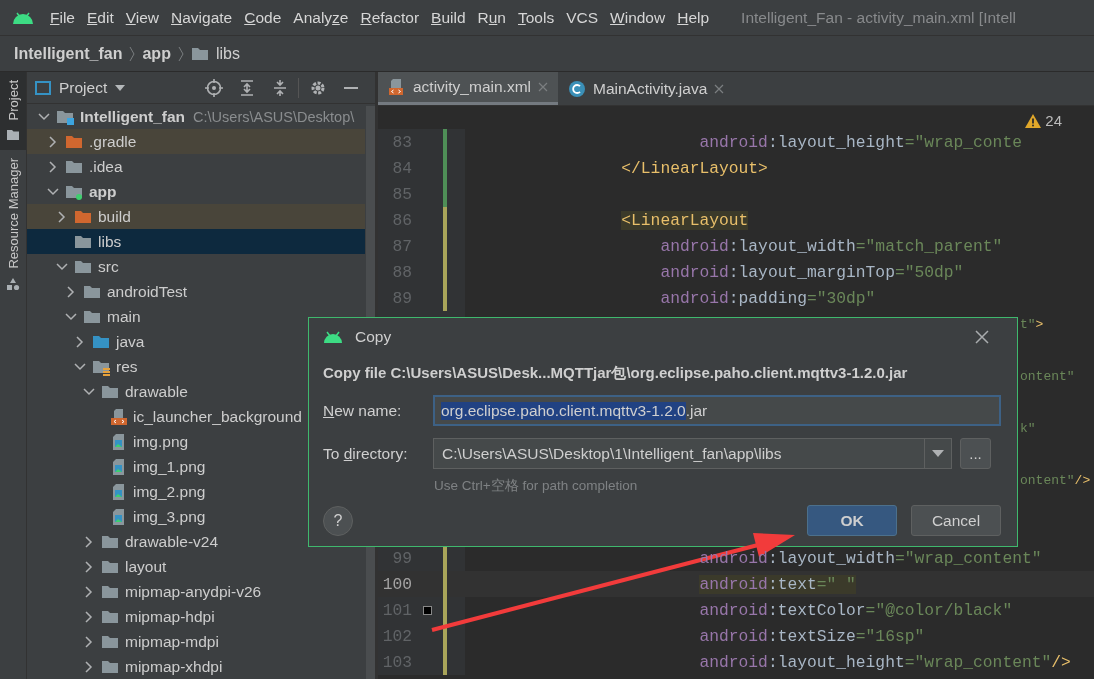 The height and width of the screenshot is (679, 1094). What do you see at coordinates (777, 584) in the screenshot?
I see `code-text: android:text=" "` at bounding box center [777, 584].